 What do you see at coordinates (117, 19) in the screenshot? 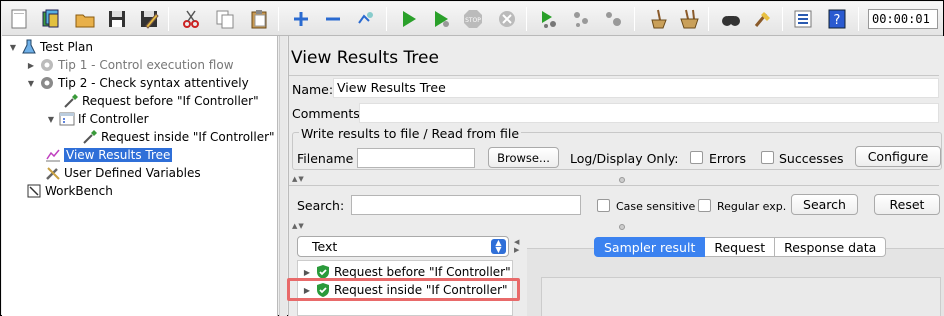
I see `save-icon` at bounding box center [117, 19].